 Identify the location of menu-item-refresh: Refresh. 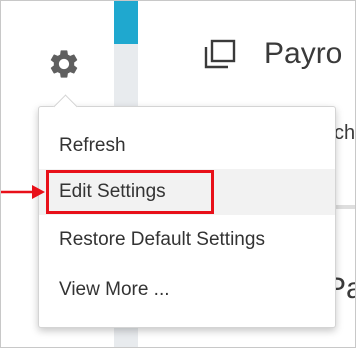
(187, 146).